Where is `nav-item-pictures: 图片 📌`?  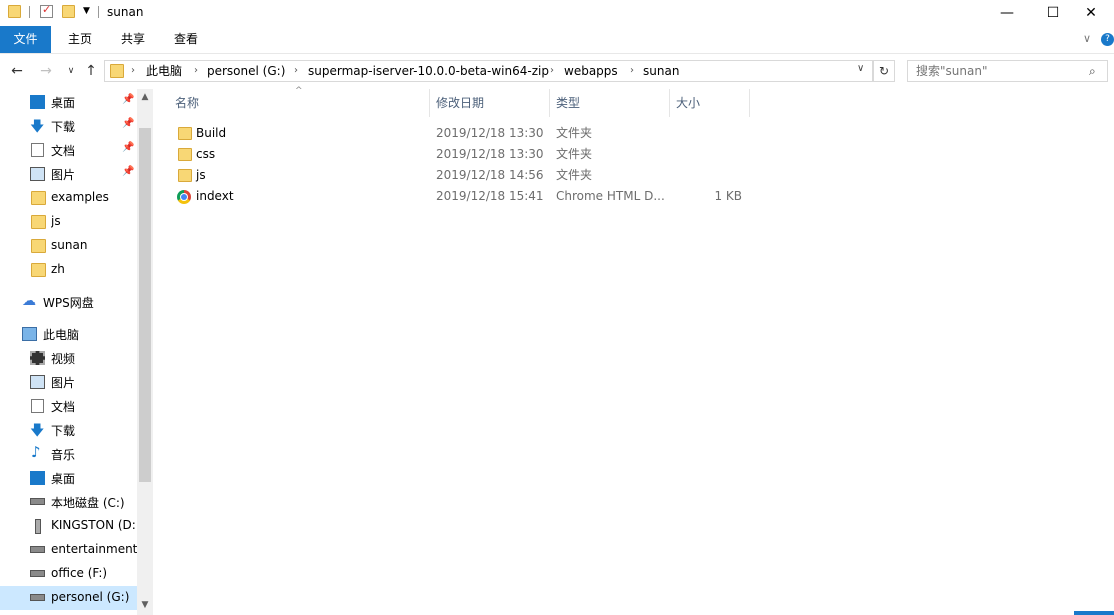
nav-item-pictures: 图片 📌 is located at coordinates (68, 174).